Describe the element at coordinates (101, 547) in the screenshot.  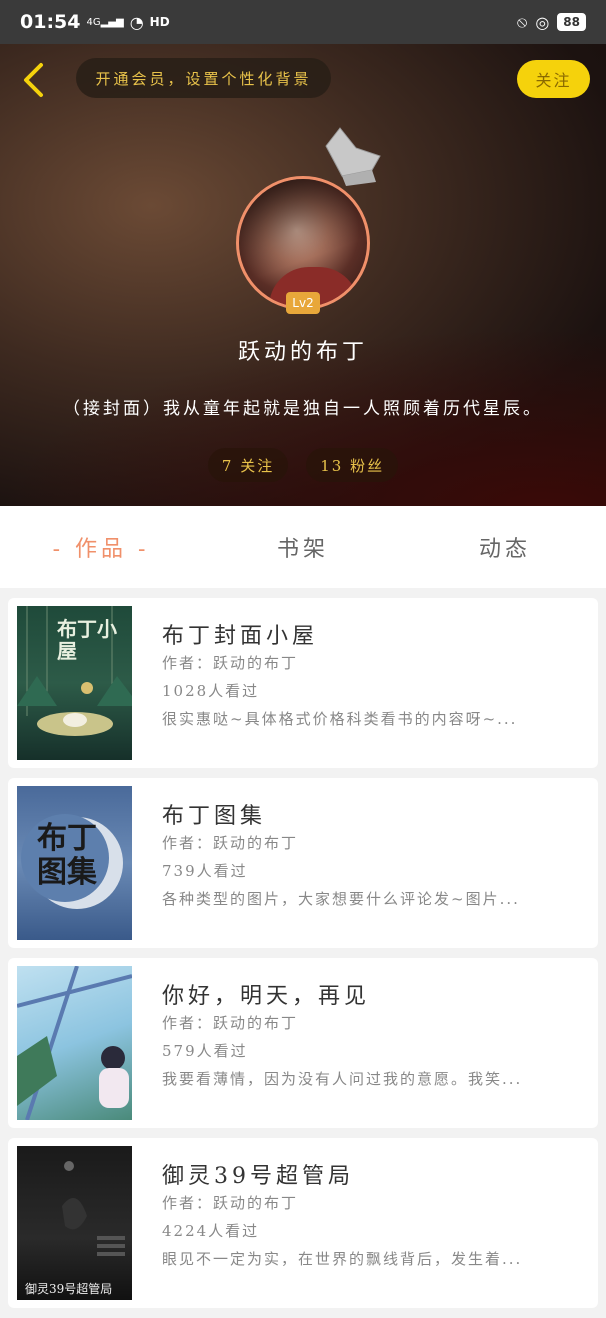
I see `tab-works: - 作品 -` at that location.